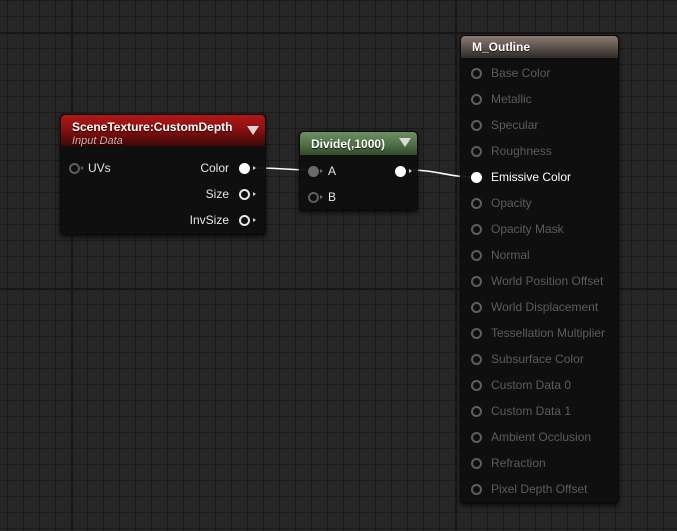 The height and width of the screenshot is (531, 677). I want to click on output-pin-invsize: InvSize, so click(212, 220).